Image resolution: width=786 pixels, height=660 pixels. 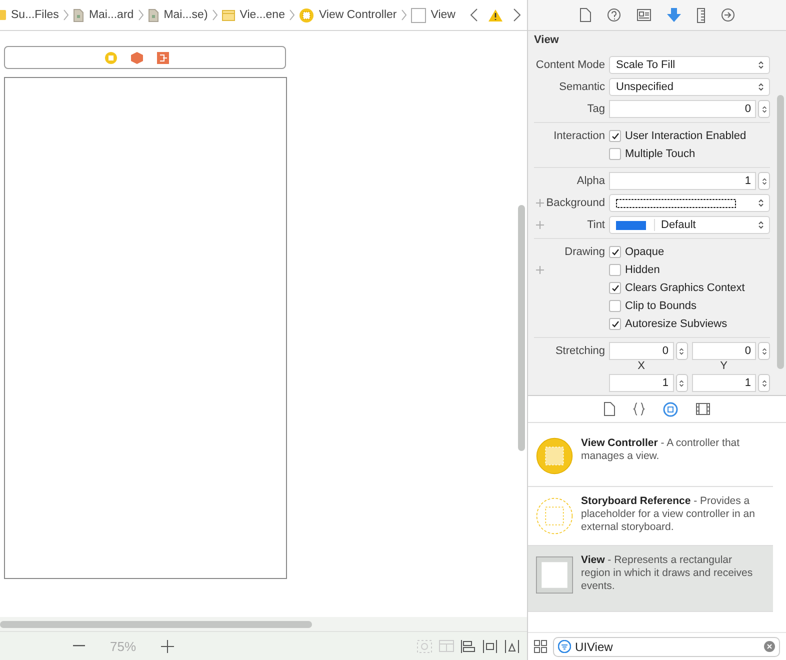 What do you see at coordinates (769, 646) in the screenshot?
I see `clear-icon` at bounding box center [769, 646].